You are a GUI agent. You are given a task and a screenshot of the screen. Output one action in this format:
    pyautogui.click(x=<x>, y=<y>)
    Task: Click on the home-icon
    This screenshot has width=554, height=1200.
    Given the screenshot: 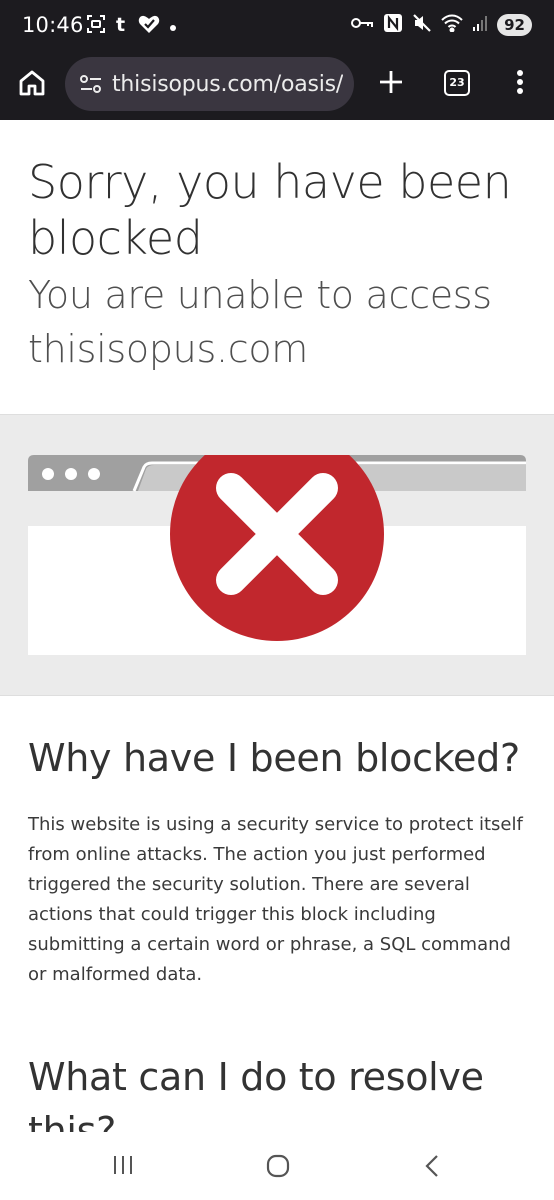 What is the action you would take?
    pyautogui.click(x=32, y=85)
    